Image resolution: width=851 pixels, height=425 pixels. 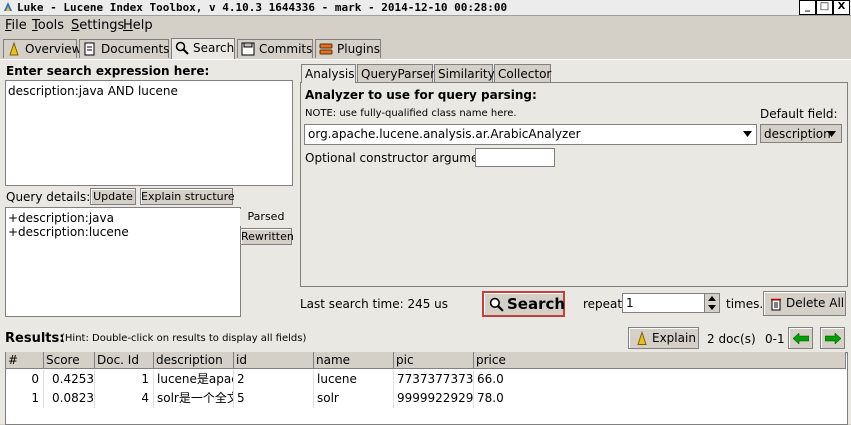 I want to click on explain-label: Explain, so click(x=674, y=338).